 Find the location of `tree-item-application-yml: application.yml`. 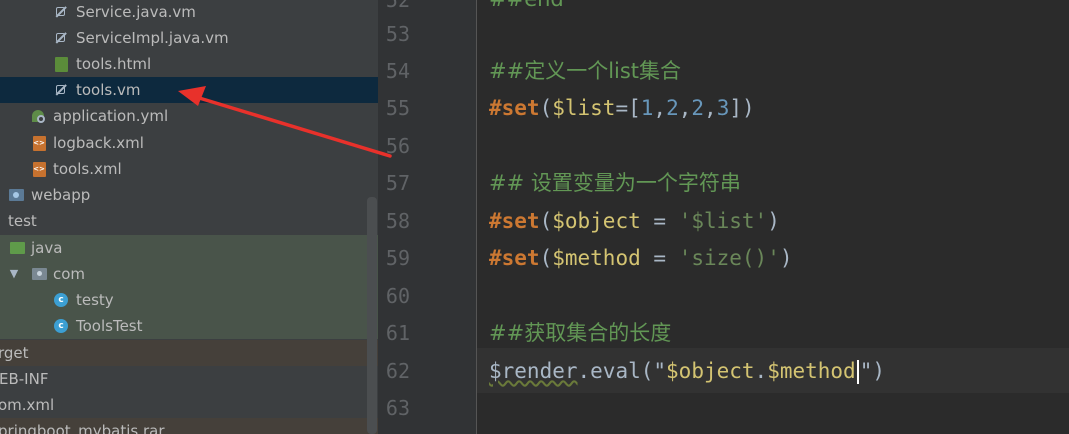

tree-item-application-yml: application.yml is located at coordinates (189, 116).